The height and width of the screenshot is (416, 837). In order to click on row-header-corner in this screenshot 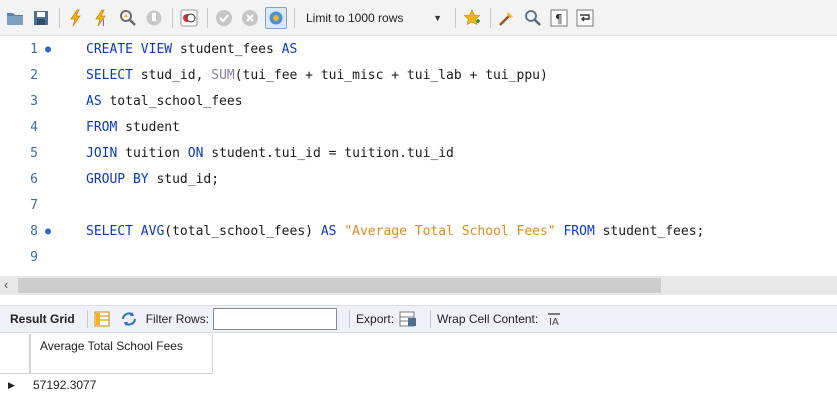, I will do `click(15, 354)`.